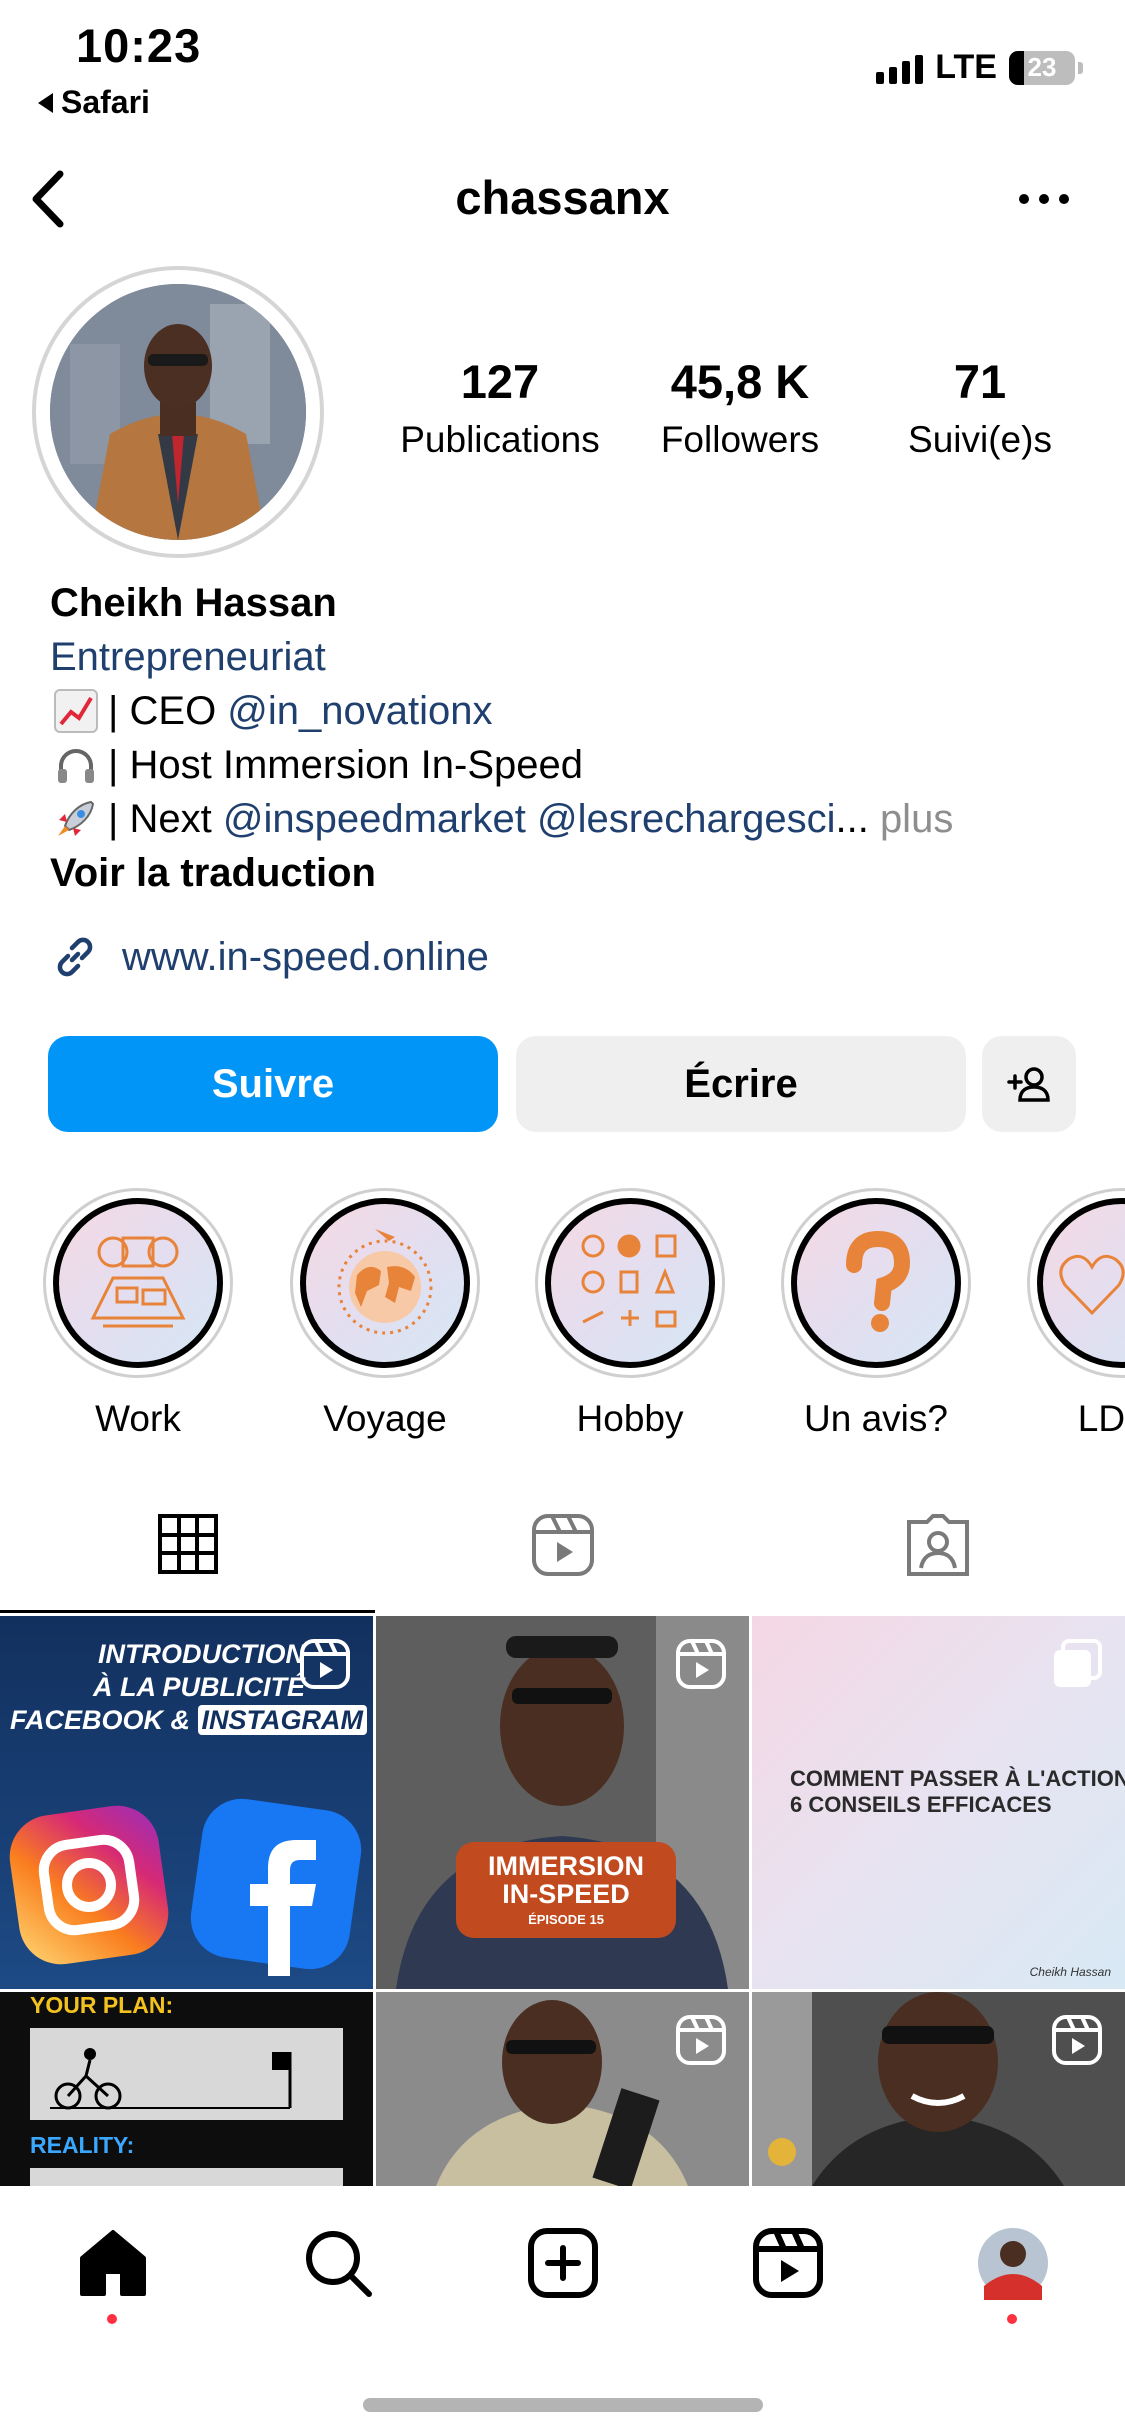 This screenshot has width=1125, height=2436. I want to click on nav-profile, so click(1012, 2263).